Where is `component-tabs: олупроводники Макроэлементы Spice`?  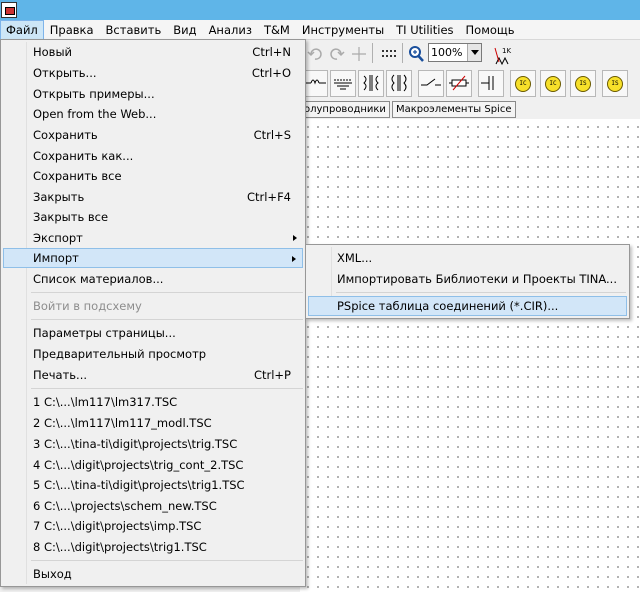 component-tabs: олупроводники Макроэлементы Spice is located at coordinates (470, 110).